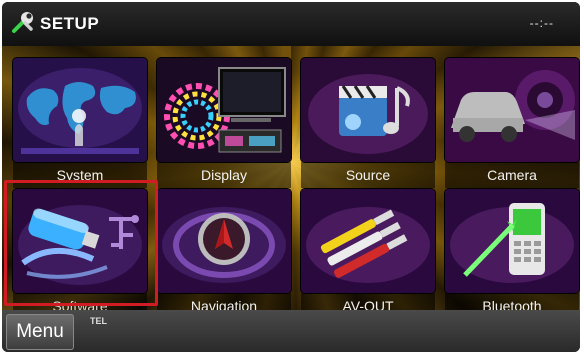 The image size is (584, 354). I want to click on tile-label: Display, so click(224, 175).